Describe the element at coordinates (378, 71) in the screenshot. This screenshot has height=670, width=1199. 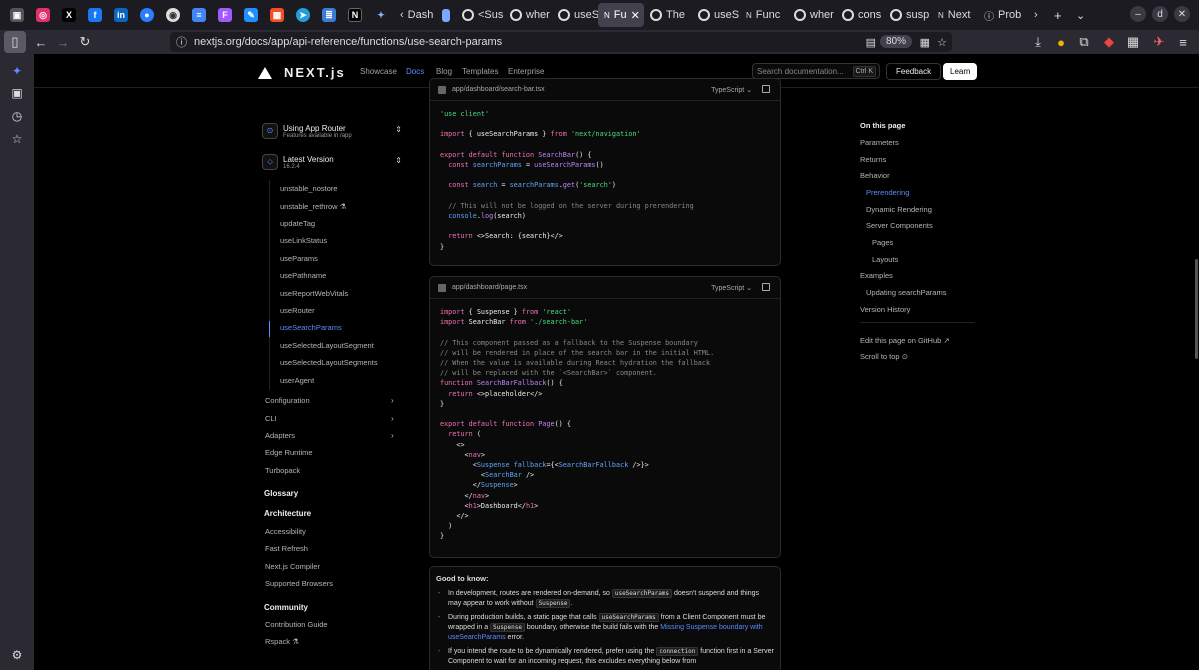
I see `nav-showcase: Showcase` at that location.